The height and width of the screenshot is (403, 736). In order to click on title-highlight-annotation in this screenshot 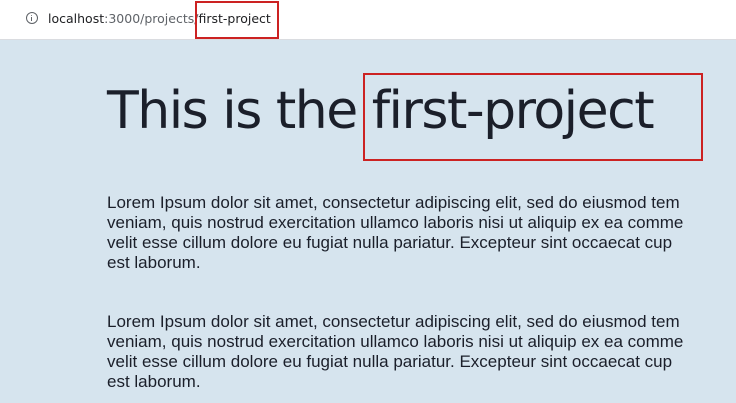, I will do `click(533, 117)`.